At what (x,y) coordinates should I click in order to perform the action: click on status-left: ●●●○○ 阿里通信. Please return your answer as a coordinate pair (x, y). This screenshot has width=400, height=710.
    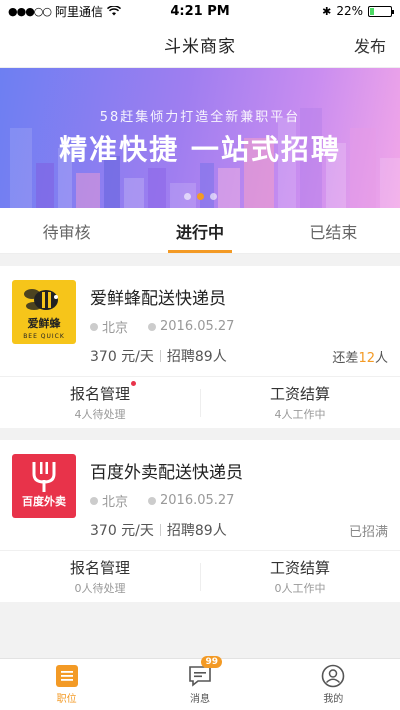
    Looking at the image, I should click on (65, 11).